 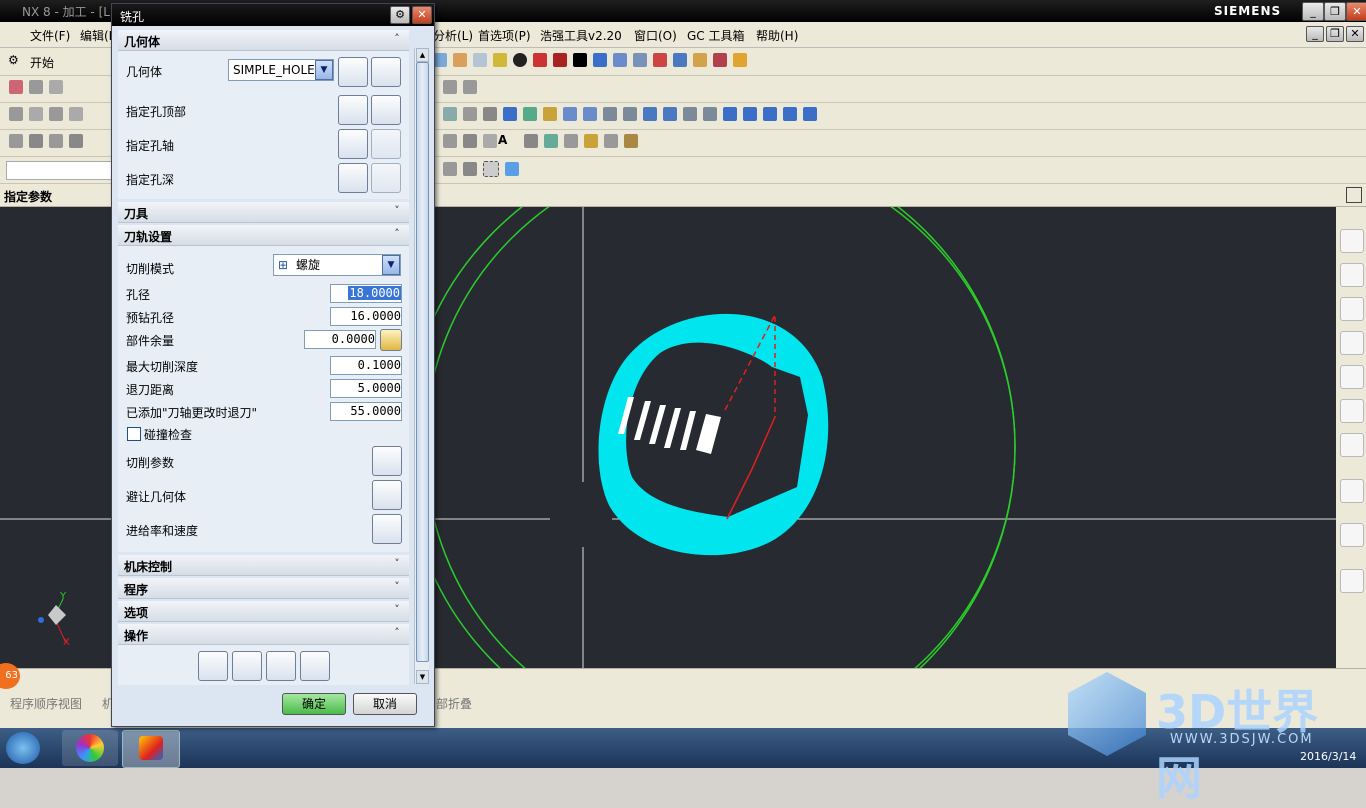 I want to click on program-order-view-tab: 程序顺序视图, so click(x=46, y=703).